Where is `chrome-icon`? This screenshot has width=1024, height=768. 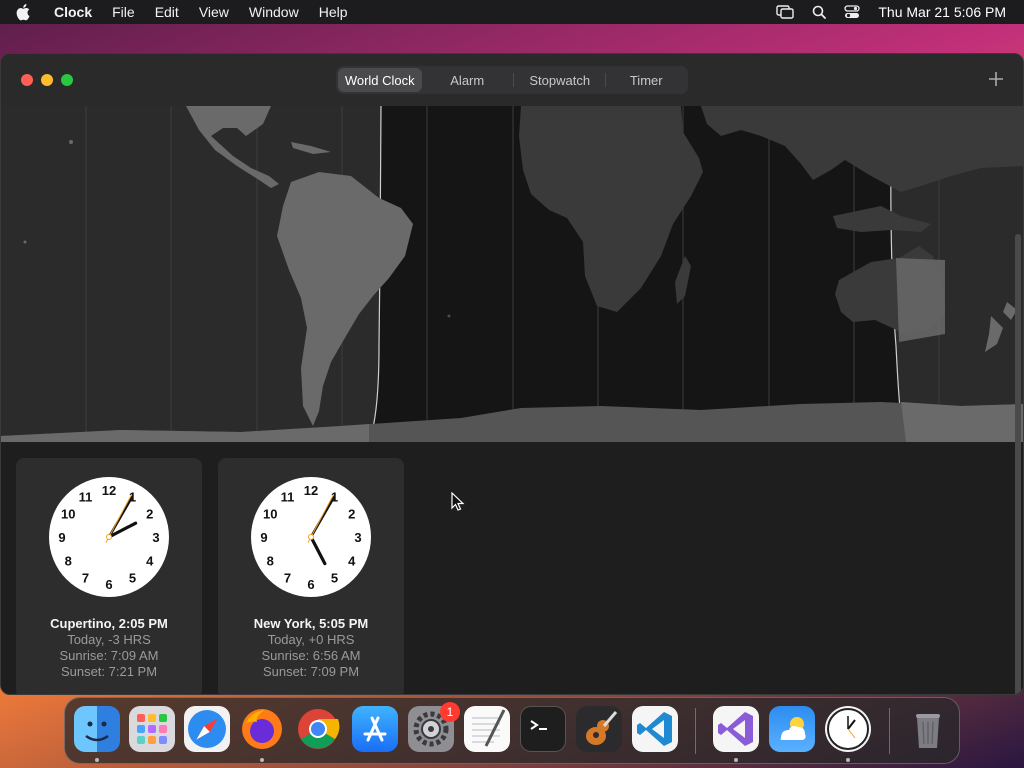
chrome-icon is located at coordinates (318, 729).